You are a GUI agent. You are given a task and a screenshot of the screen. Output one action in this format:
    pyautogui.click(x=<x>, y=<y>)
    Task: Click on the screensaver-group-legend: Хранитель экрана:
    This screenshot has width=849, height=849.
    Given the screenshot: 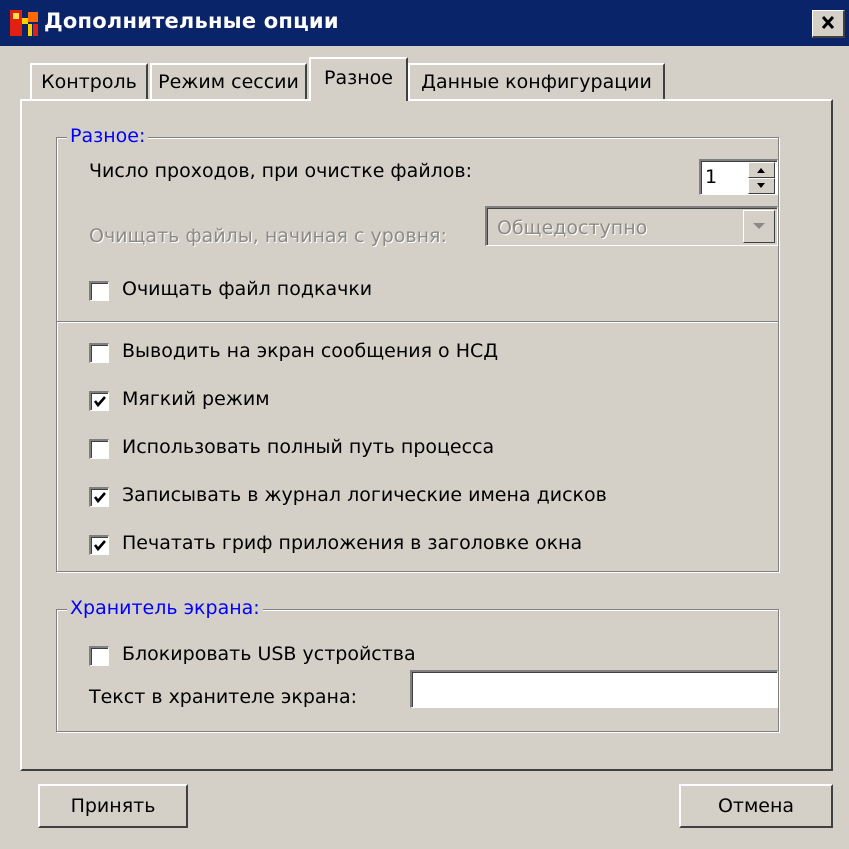 What is the action you would take?
    pyautogui.click(x=165, y=608)
    